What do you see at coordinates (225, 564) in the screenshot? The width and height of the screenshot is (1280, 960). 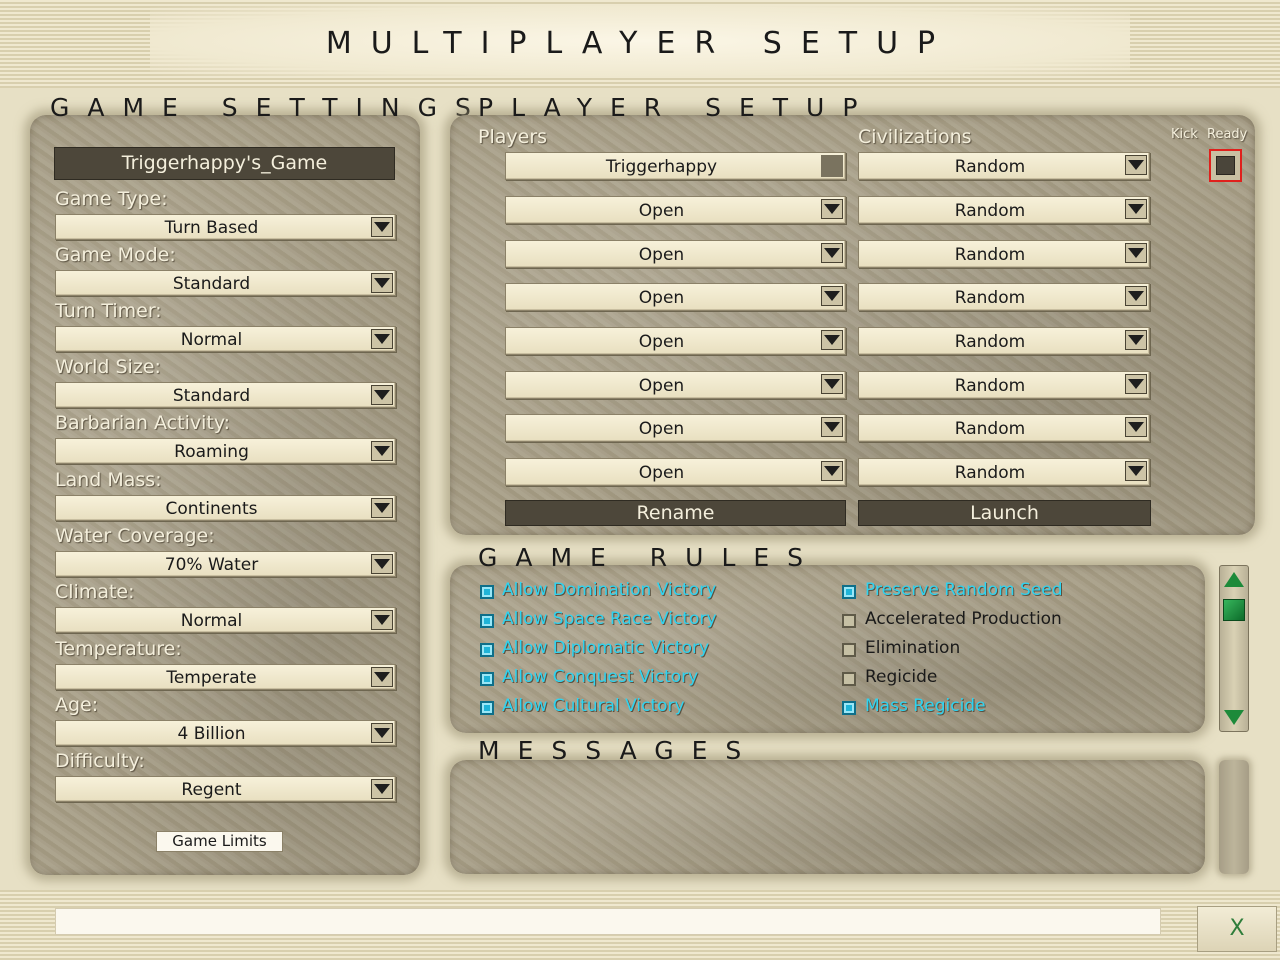 I see `water-coverage-dropdown: 70% Water` at bounding box center [225, 564].